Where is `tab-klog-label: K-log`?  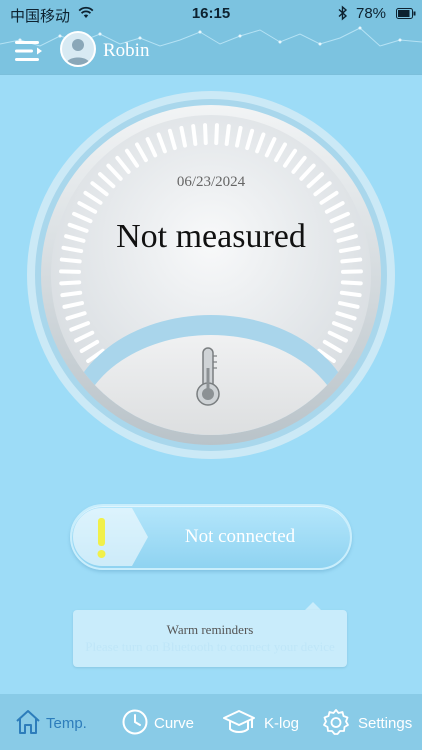 tab-klog-label: K-log is located at coordinates (282, 723).